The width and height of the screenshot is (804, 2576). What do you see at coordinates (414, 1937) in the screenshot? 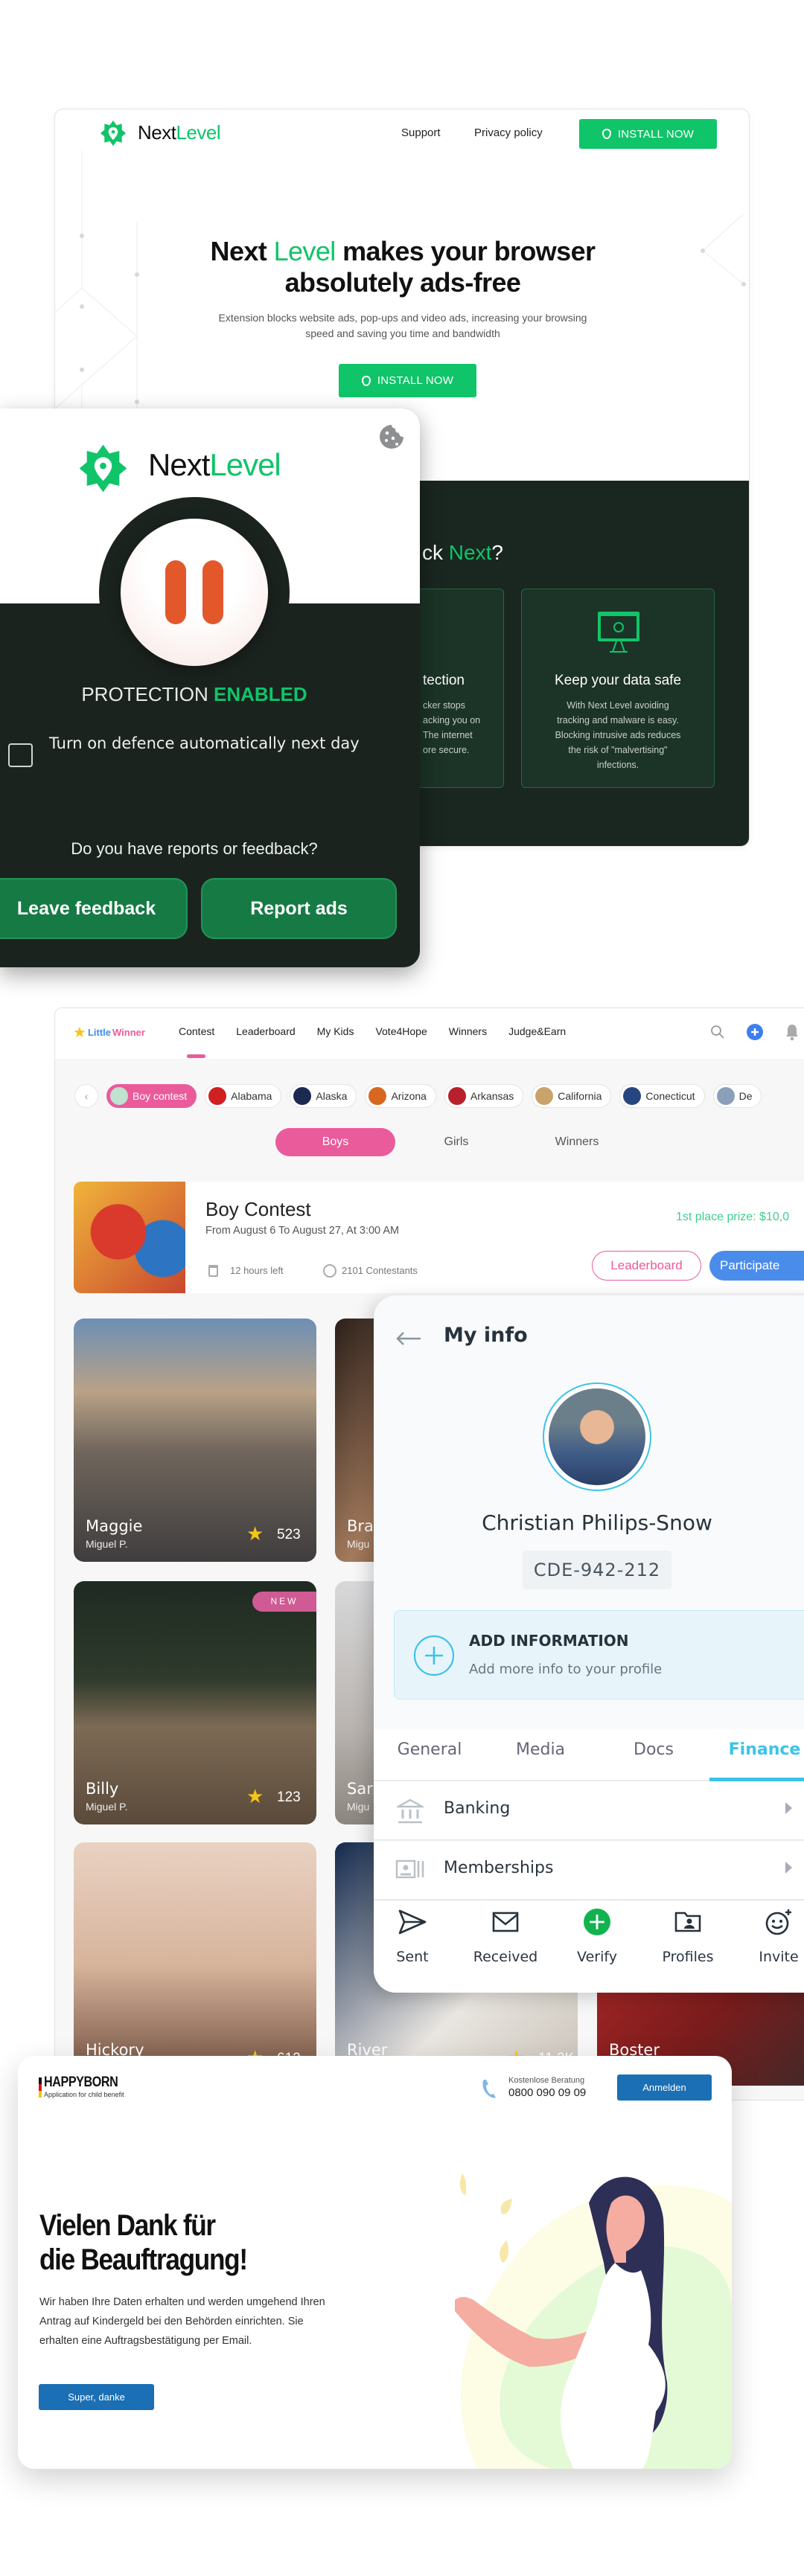
I see `bottom-nav-sent: Sent` at bounding box center [414, 1937].